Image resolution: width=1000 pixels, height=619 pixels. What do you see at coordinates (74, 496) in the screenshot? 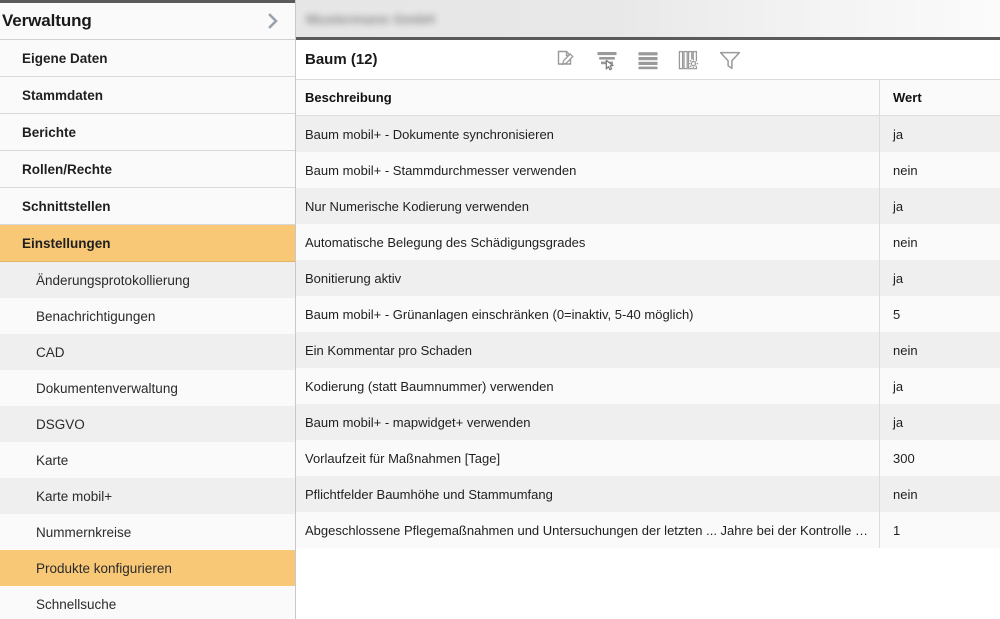
I see `sidebar-item-label: Karte mobil+` at bounding box center [74, 496].